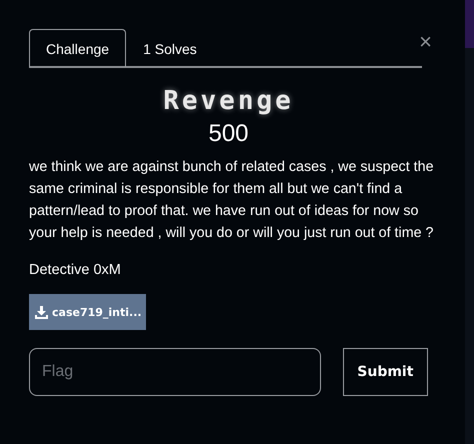  What do you see at coordinates (469, 222) in the screenshot?
I see `scrollbar` at bounding box center [469, 222].